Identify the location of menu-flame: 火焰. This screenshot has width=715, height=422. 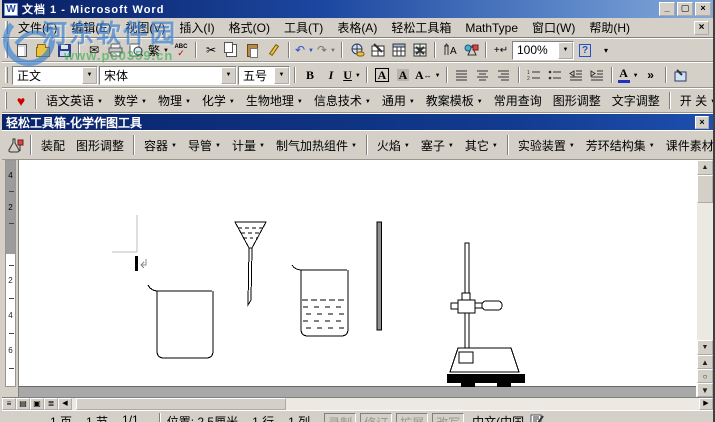
(393, 145).